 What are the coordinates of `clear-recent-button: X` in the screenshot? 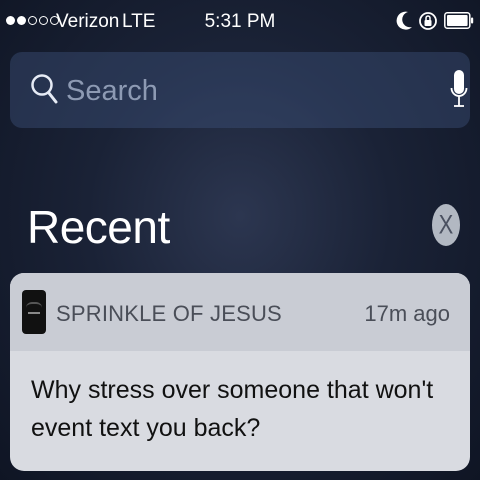 It's located at (446, 225).